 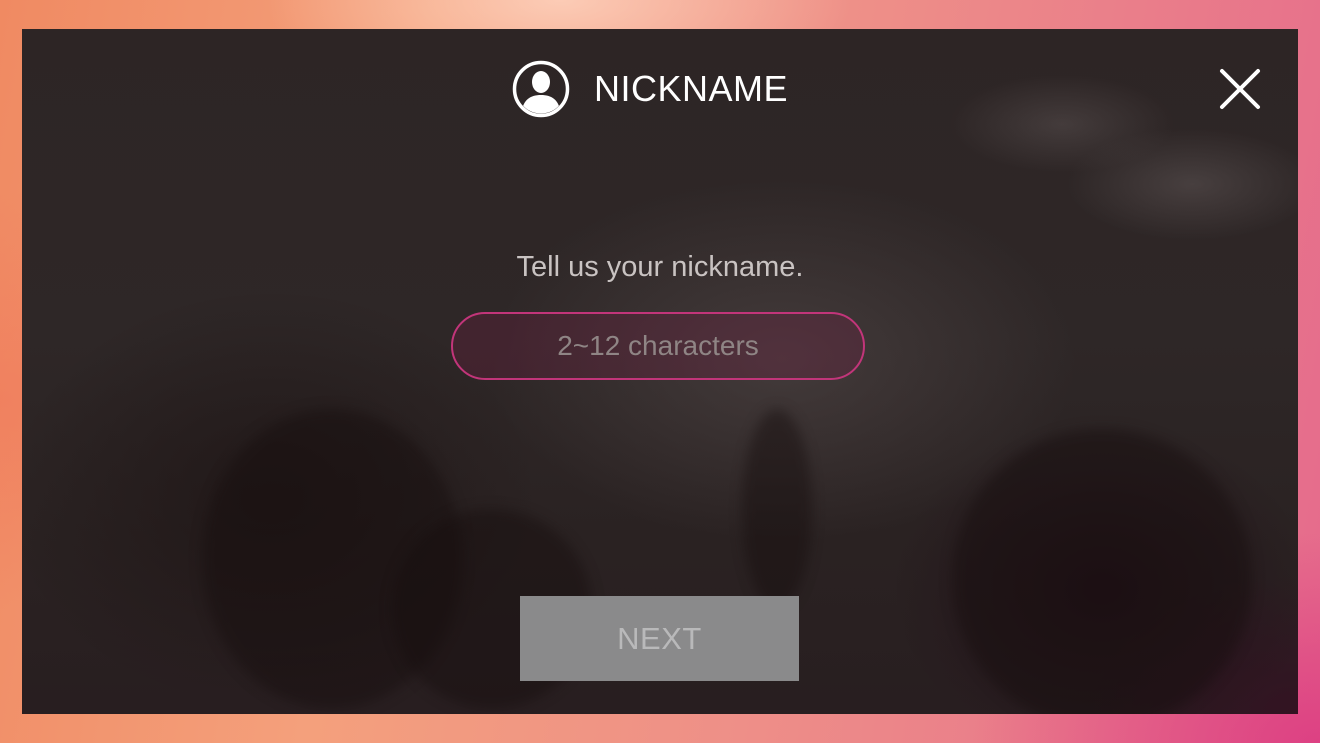 I want to click on nickname-input, so click(x=658, y=346).